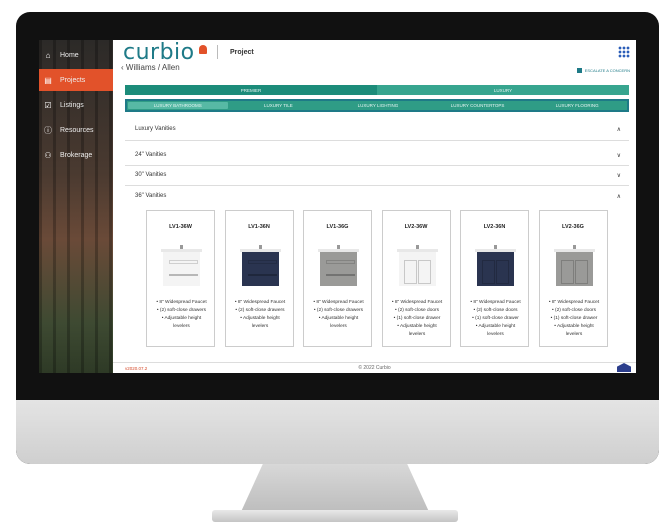 This screenshot has width=669, height=529. Describe the element at coordinates (478, 105) in the screenshot. I see `tab-luxury-countertops: LUXURY COUNTERTOPS` at that location.